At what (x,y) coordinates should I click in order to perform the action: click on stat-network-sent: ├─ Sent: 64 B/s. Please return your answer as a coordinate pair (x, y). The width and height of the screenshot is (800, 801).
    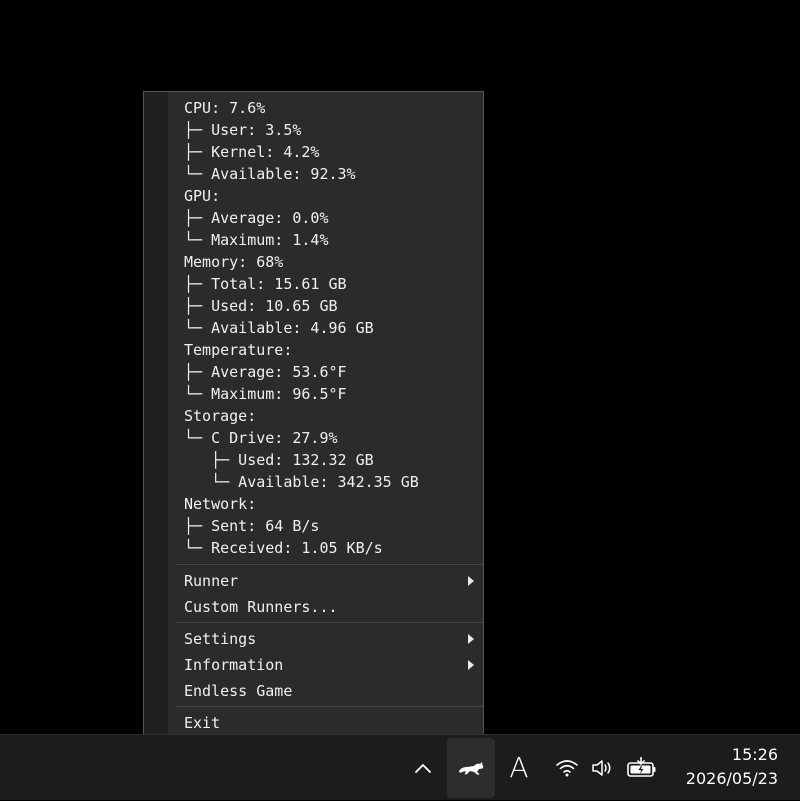
    Looking at the image, I should click on (252, 526).